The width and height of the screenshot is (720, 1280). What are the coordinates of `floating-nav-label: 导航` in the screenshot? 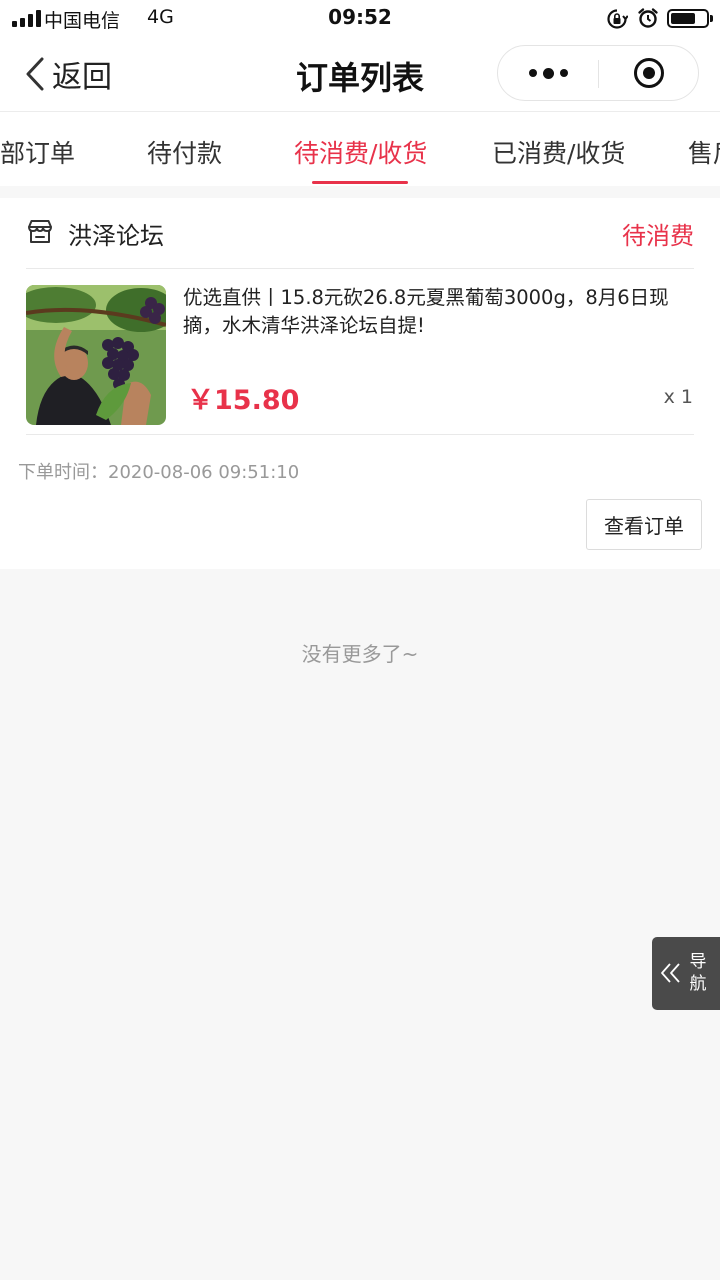 It's located at (698, 973).